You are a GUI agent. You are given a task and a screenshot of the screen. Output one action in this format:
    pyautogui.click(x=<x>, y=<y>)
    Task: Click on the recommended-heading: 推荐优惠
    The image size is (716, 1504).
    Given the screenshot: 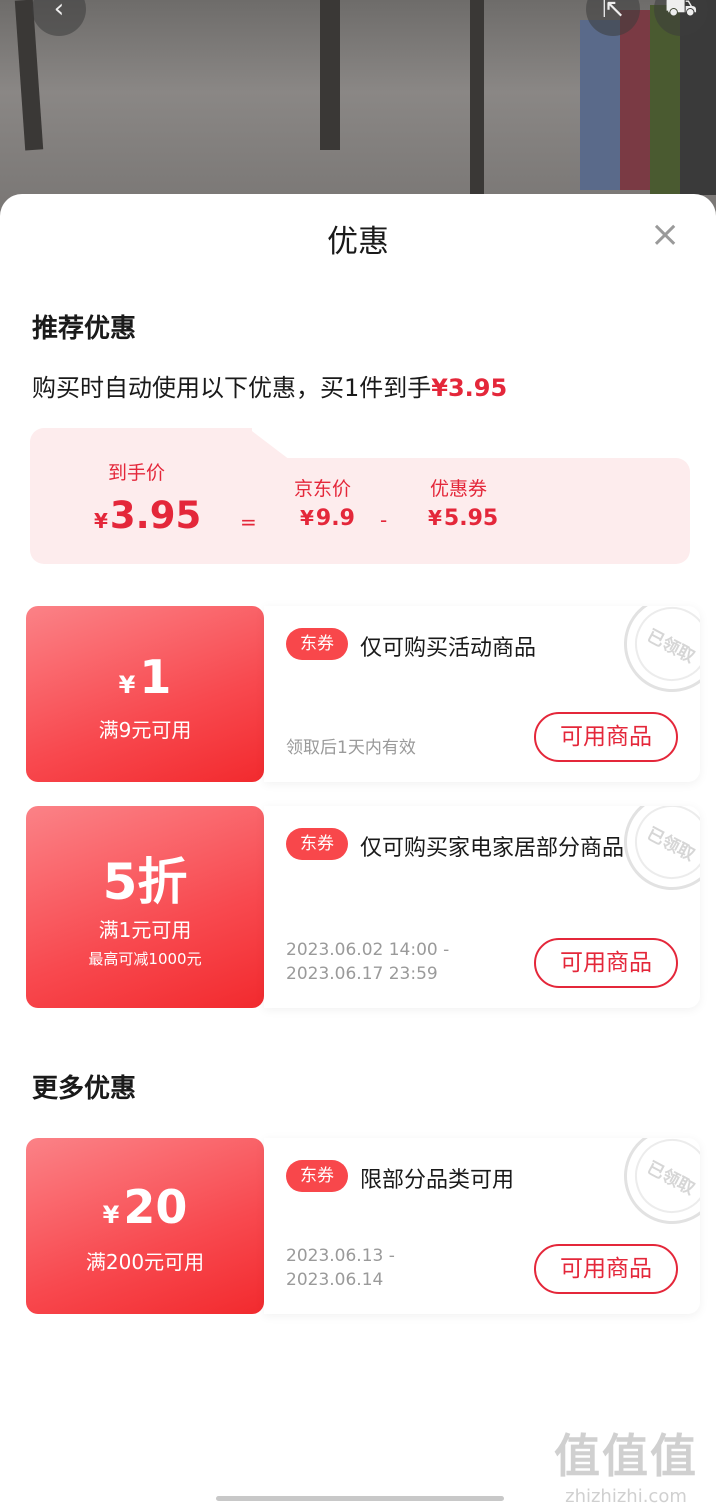 What is the action you would take?
    pyautogui.click(x=84, y=329)
    